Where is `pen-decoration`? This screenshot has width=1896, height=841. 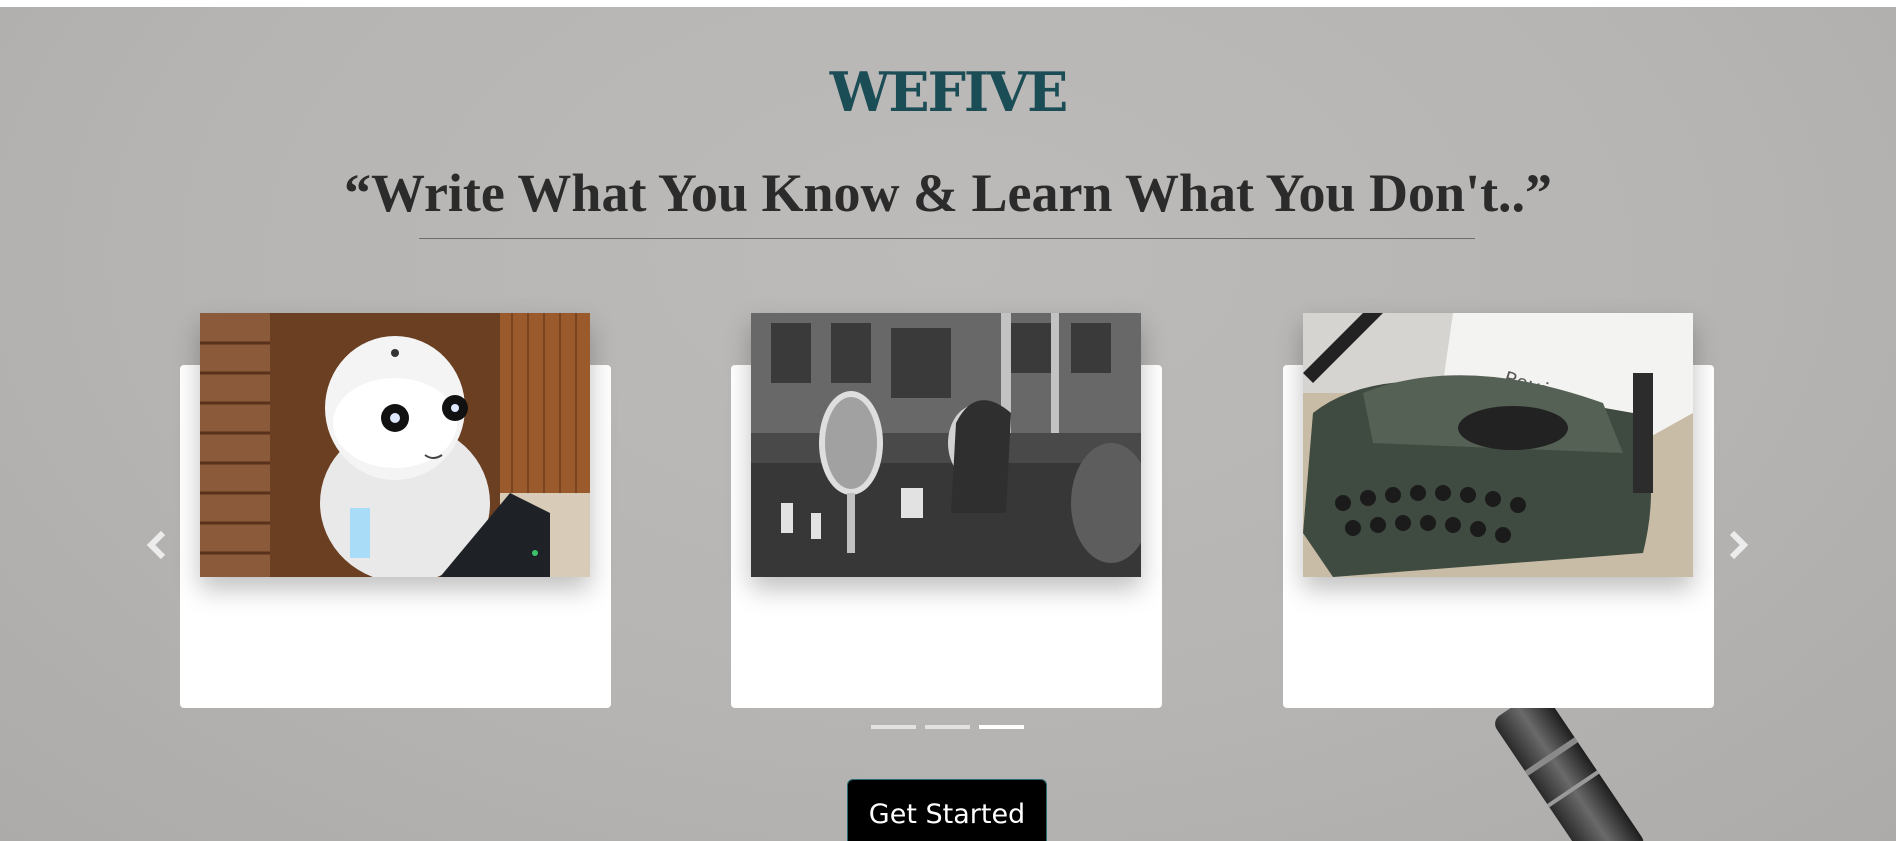
pen-decoration is located at coordinates (1569, 774).